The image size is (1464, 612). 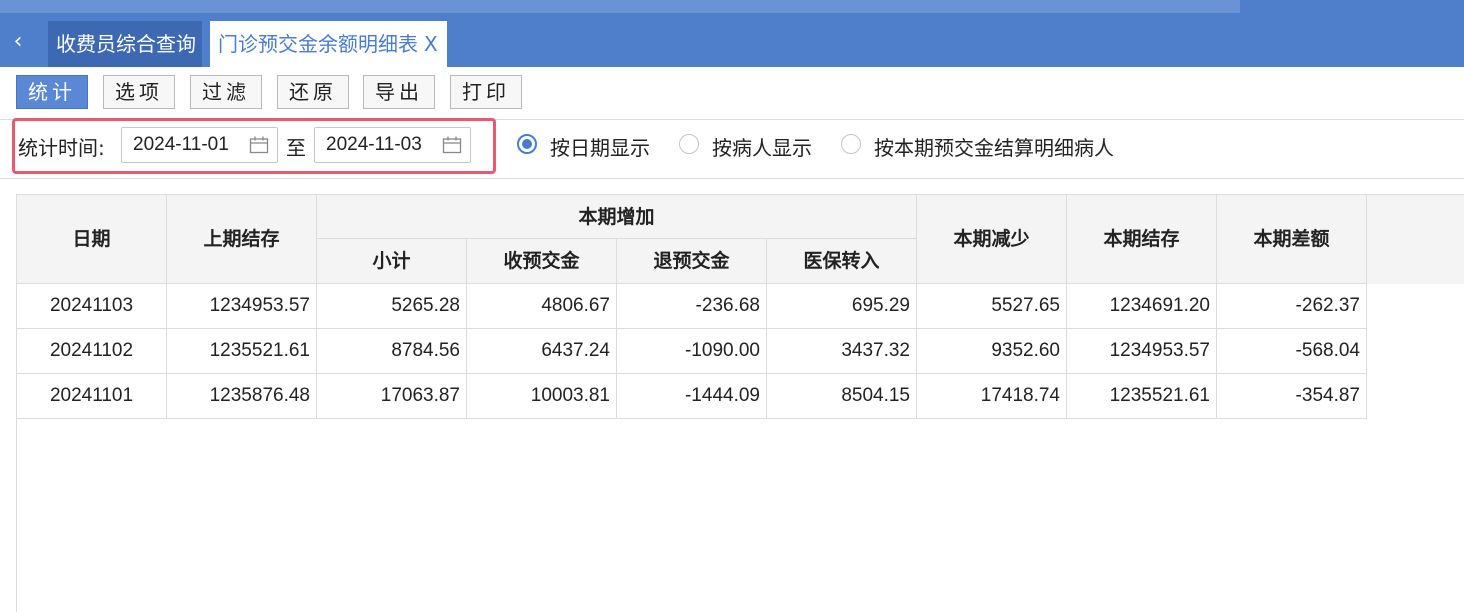 I want to click on tab-label: 门诊预交金余额明细表, so click(x=318, y=44).